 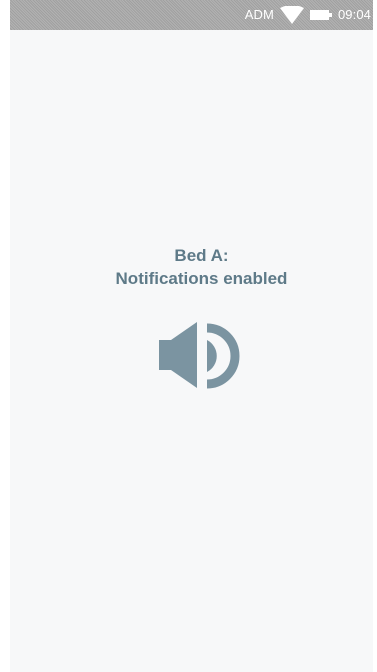 What do you see at coordinates (308, 15) in the screenshot?
I see `status-indicators: ADM 09:04` at bounding box center [308, 15].